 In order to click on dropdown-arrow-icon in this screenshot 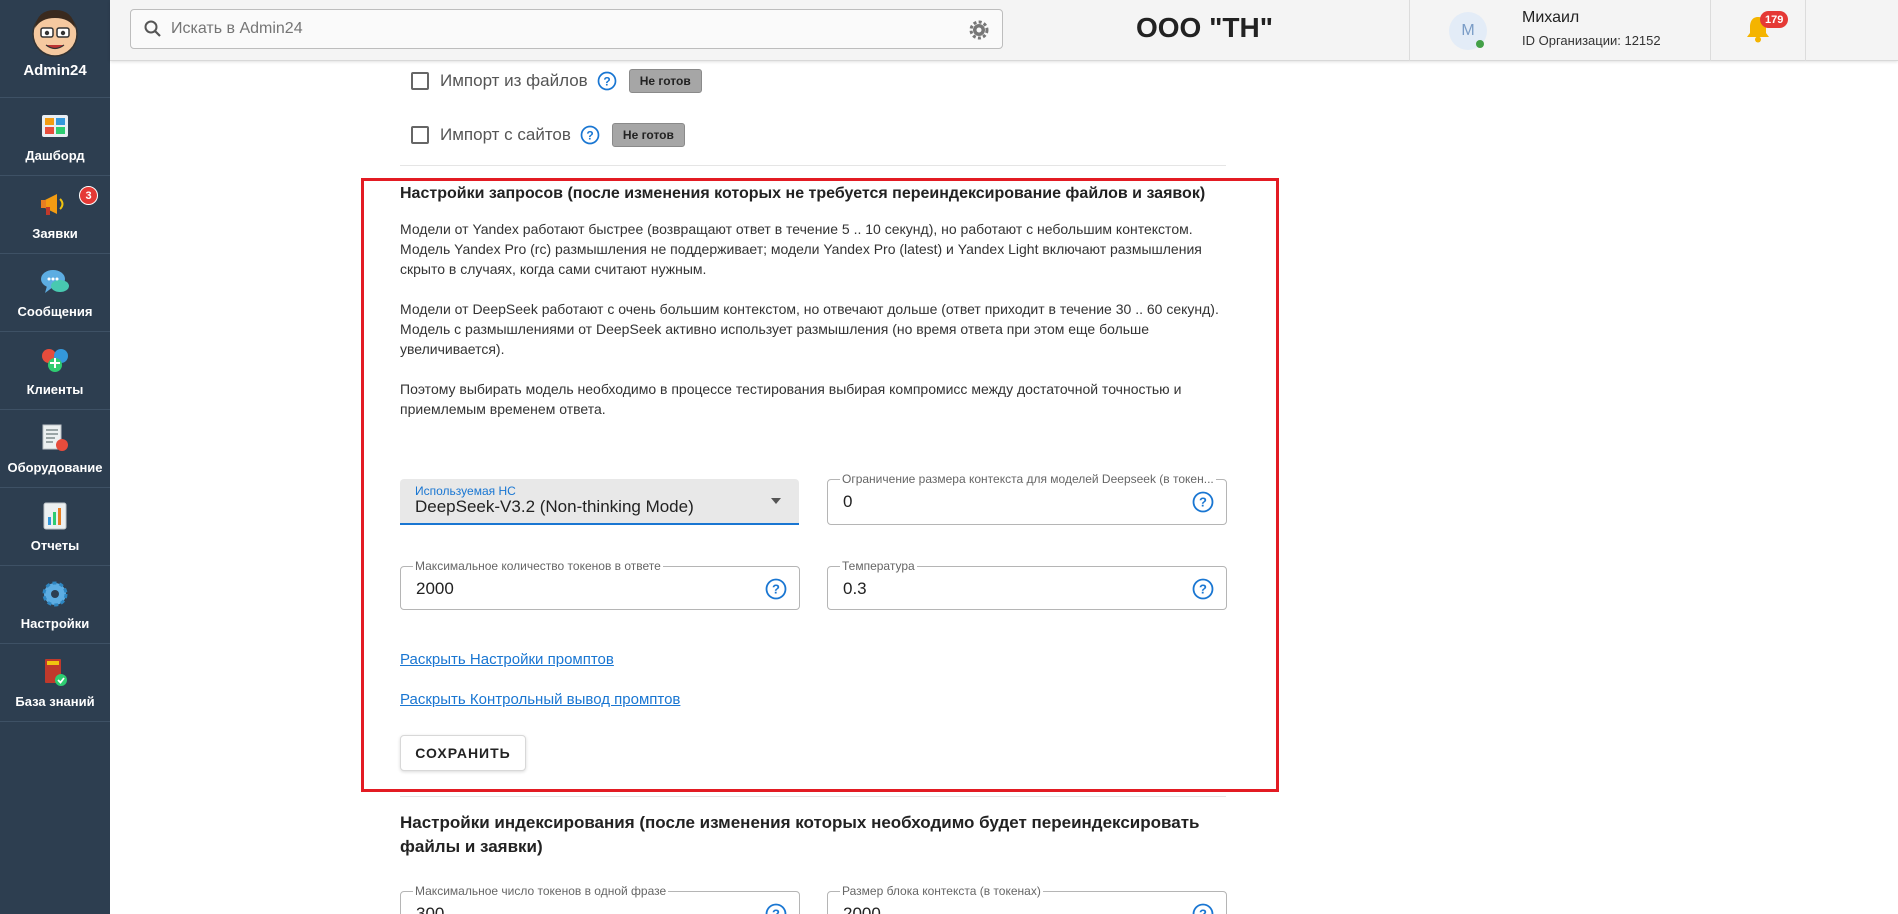, I will do `click(776, 501)`.